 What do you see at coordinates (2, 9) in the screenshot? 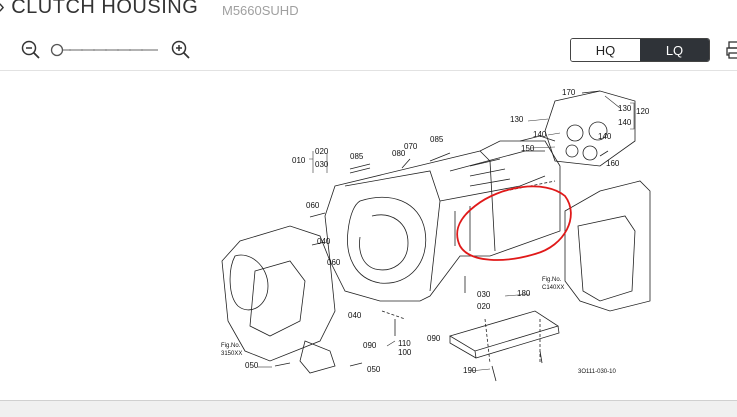
I see `back-chevron-icon: ›` at bounding box center [2, 9].